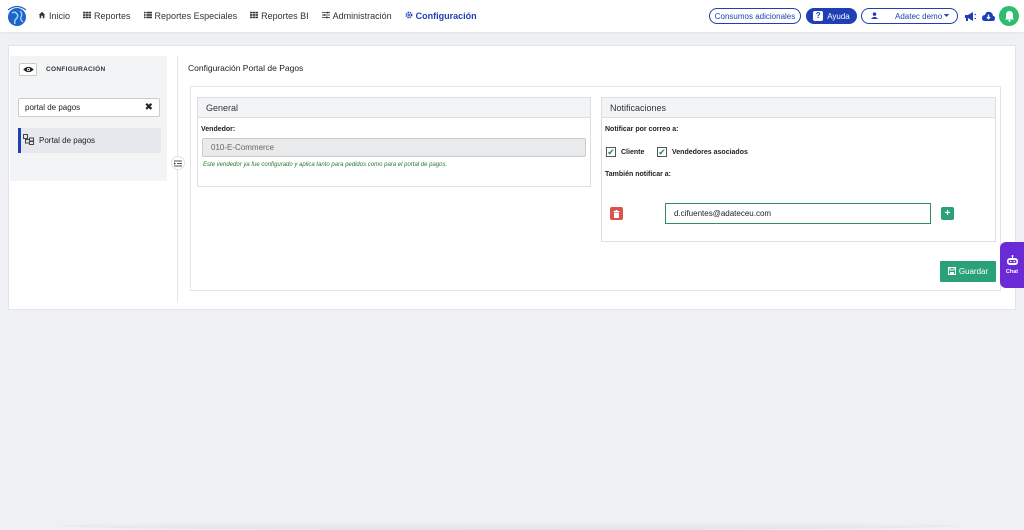 The width and height of the screenshot is (1024, 530). What do you see at coordinates (149, 107) in the screenshot?
I see `close-icon: ✖` at bounding box center [149, 107].